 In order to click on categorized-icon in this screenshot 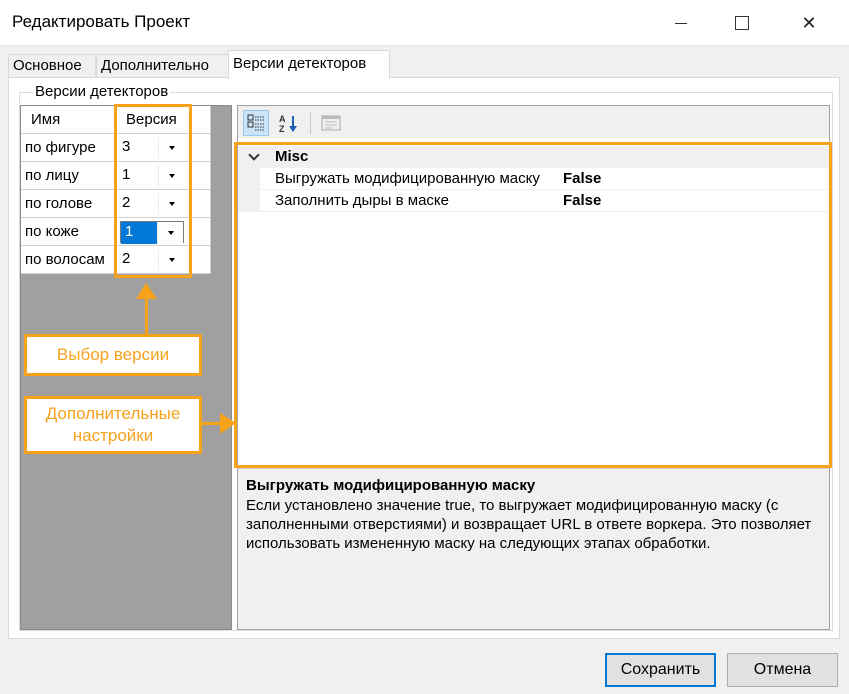, I will do `click(255, 122)`.